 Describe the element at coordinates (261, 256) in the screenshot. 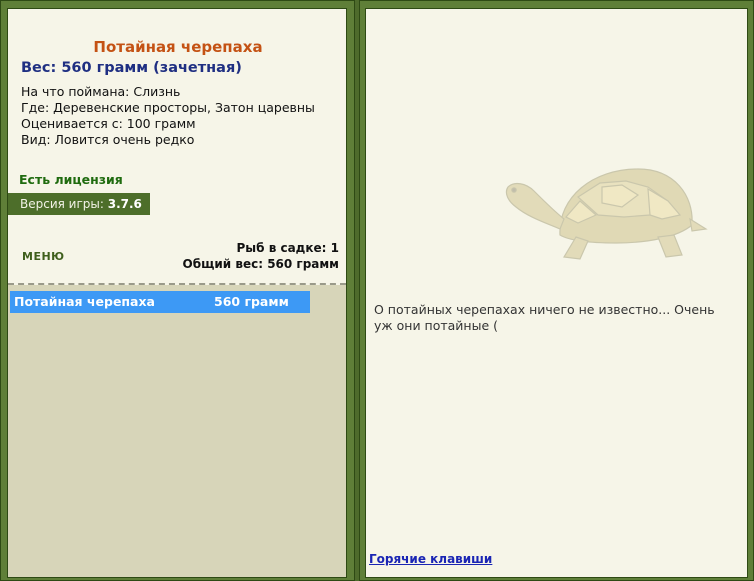

I see `keepnet-stats: Рыб в садке: 1 Общий вес: 560 грамм` at that location.